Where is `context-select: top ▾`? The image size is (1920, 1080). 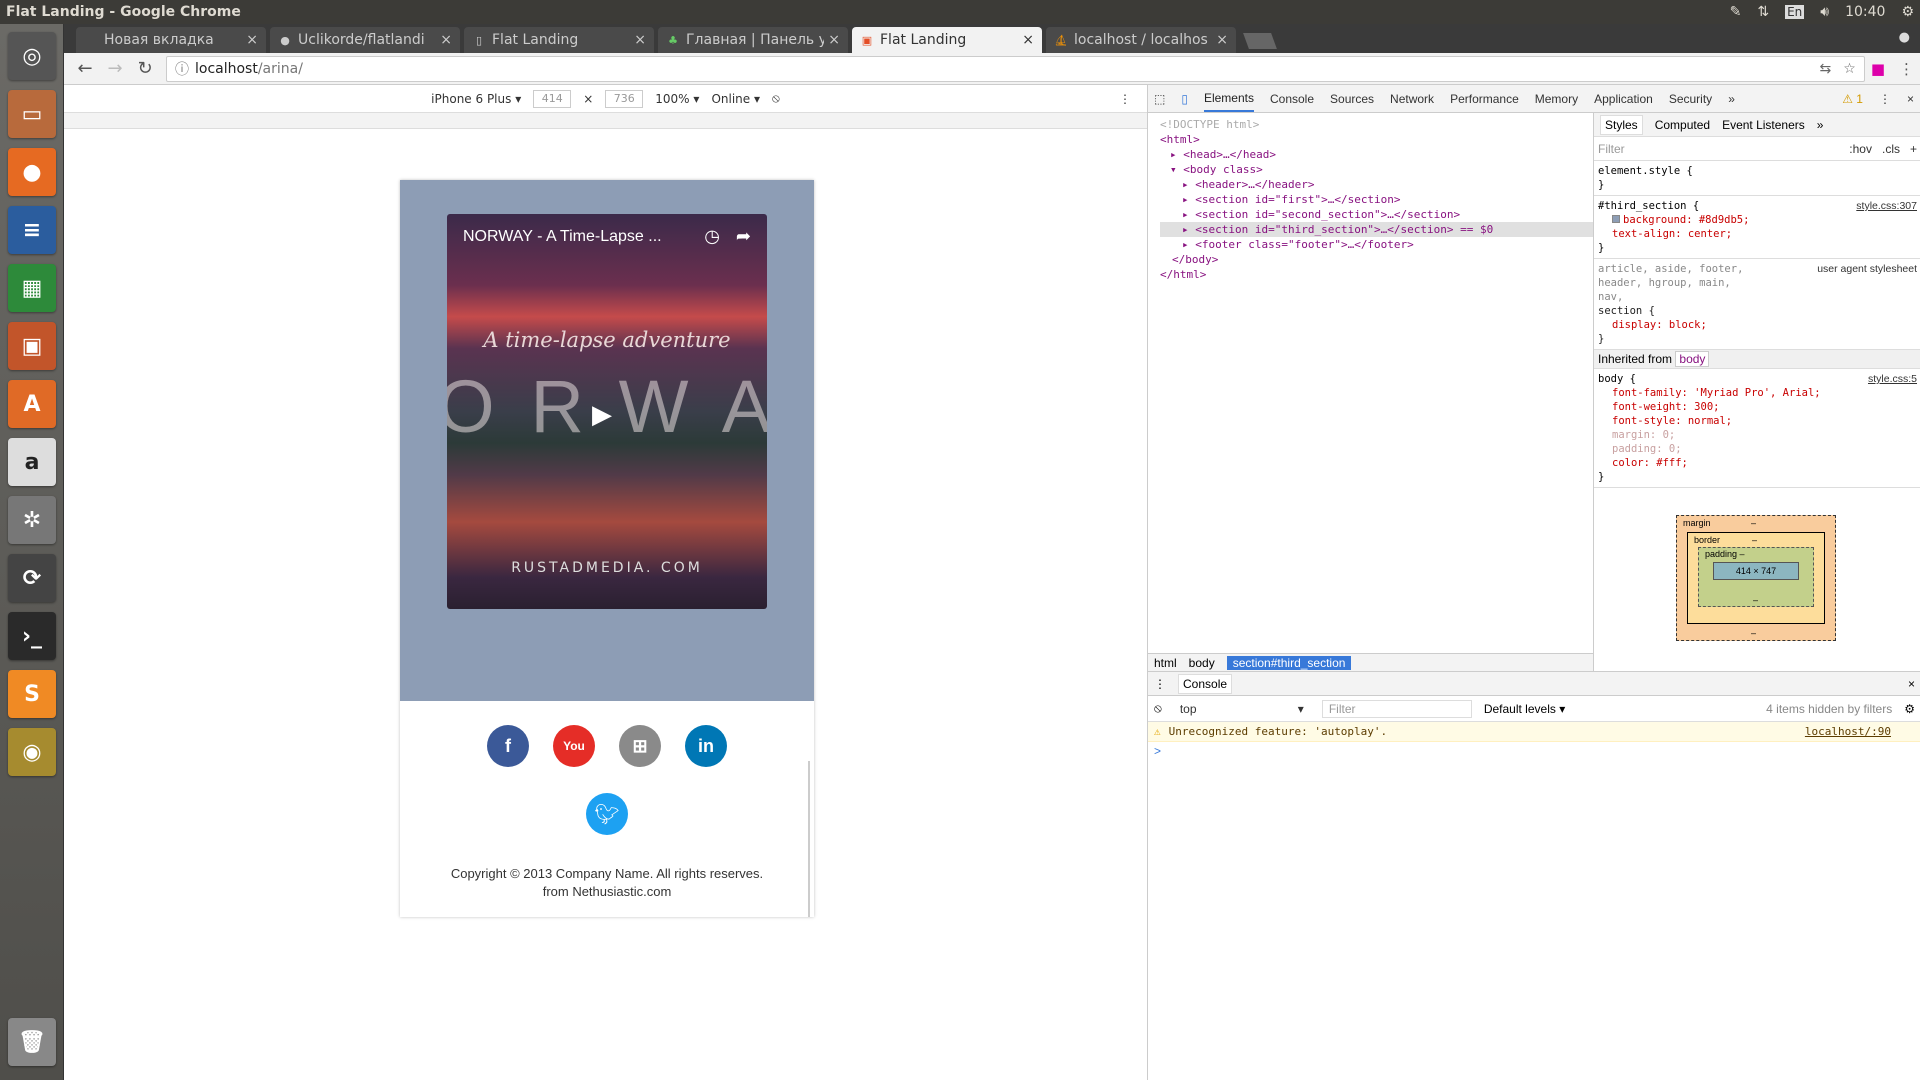
context-select: top ▾ is located at coordinates (1242, 709).